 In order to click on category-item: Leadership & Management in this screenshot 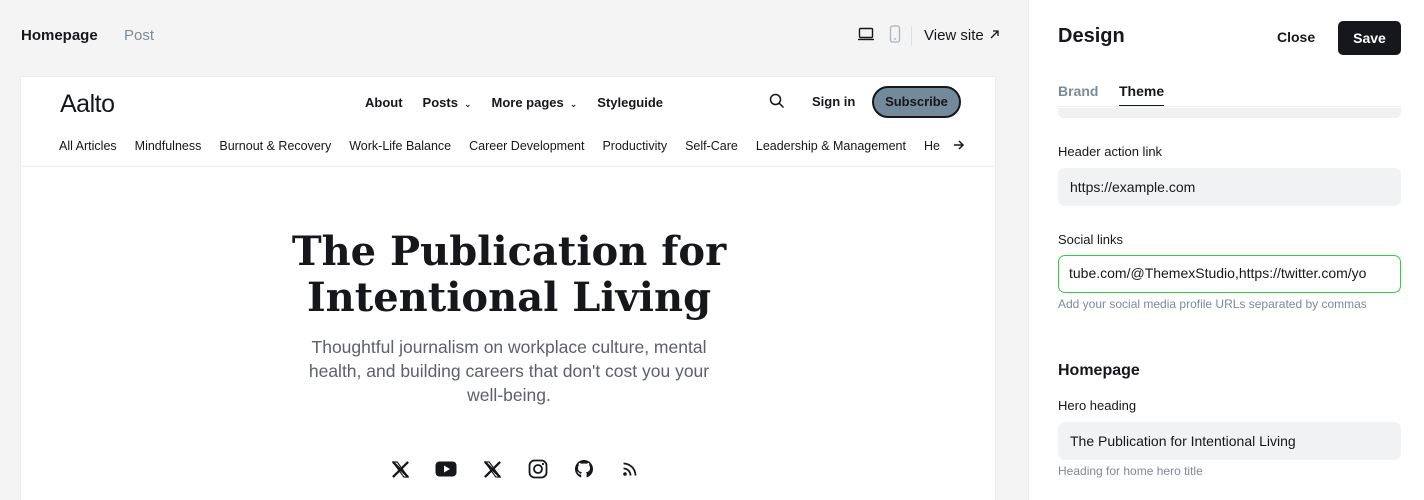, I will do `click(831, 146)`.